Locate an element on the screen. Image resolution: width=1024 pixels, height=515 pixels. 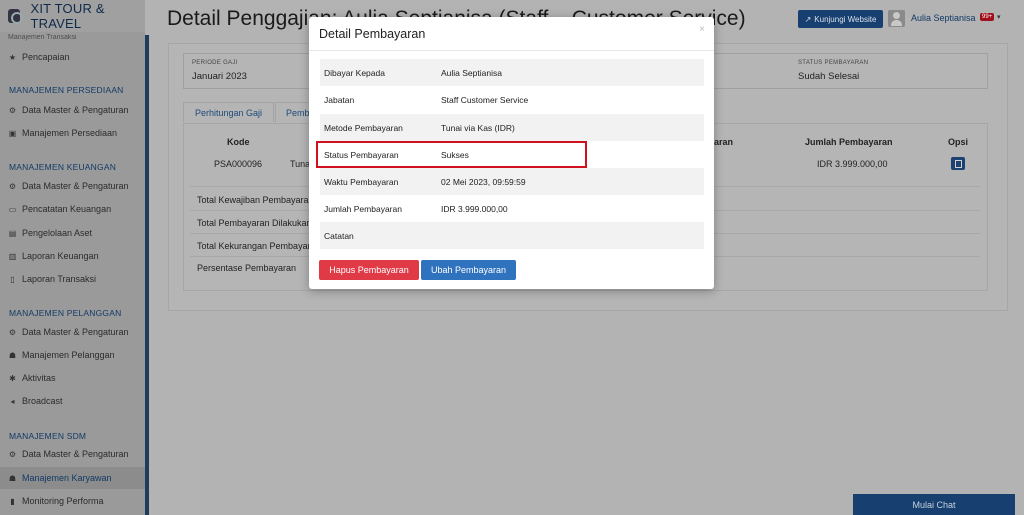
report-icon: ▥ is located at coordinates (12, 256).